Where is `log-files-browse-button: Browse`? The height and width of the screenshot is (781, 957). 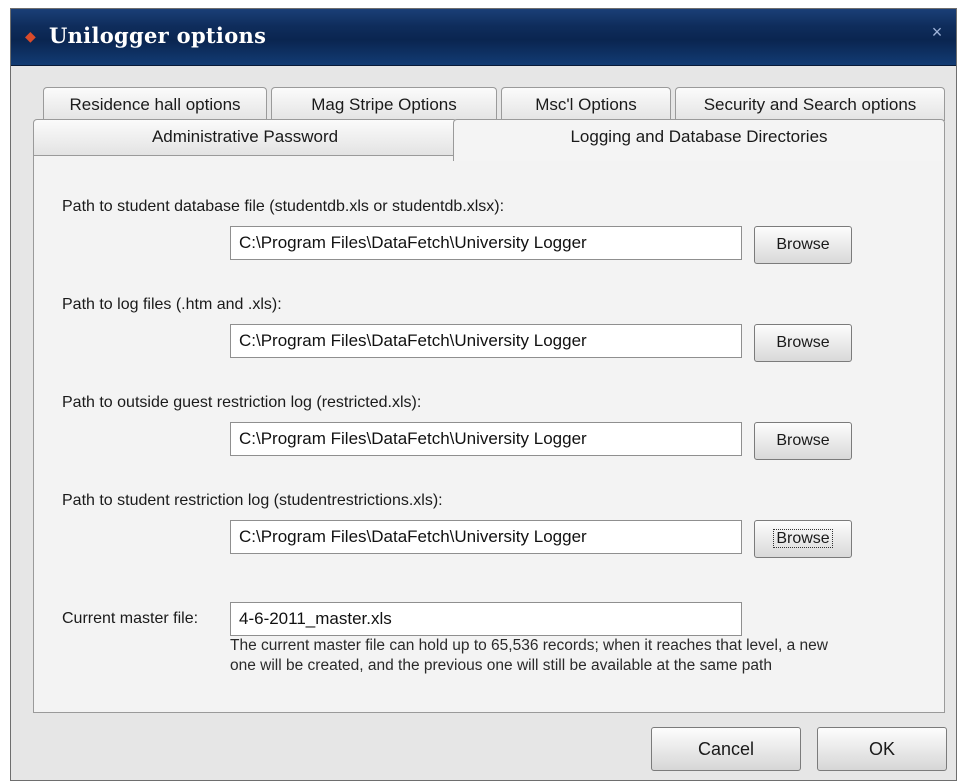
log-files-browse-button: Browse is located at coordinates (803, 343).